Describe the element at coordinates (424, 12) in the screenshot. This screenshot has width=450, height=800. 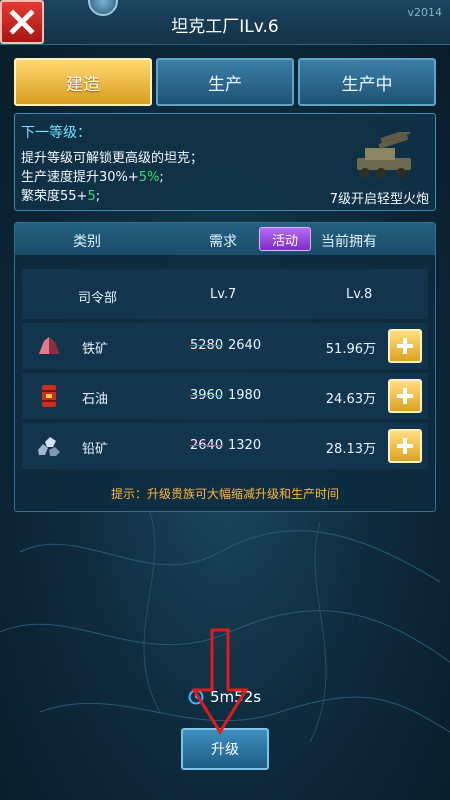
I see `version-label: v2014` at that location.